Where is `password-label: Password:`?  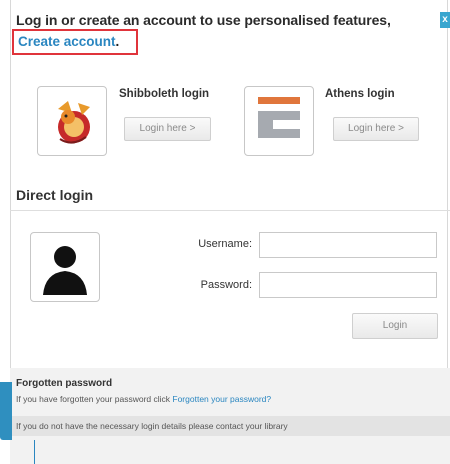
password-label: Password: is located at coordinates (226, 285).